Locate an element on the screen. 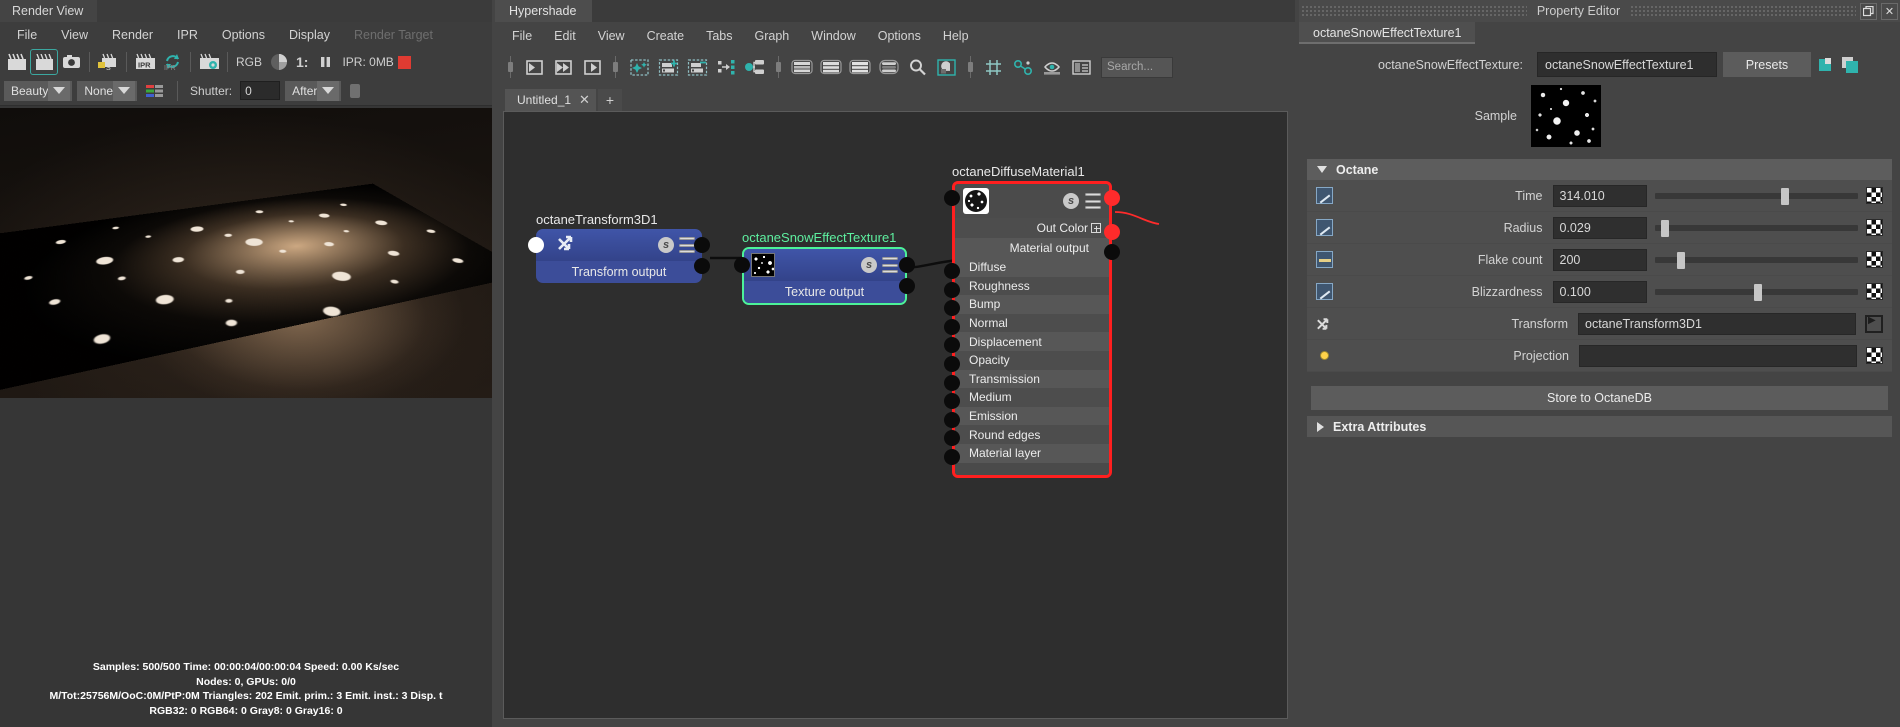  port-row: Normal is located at coordinates (1032, 323).